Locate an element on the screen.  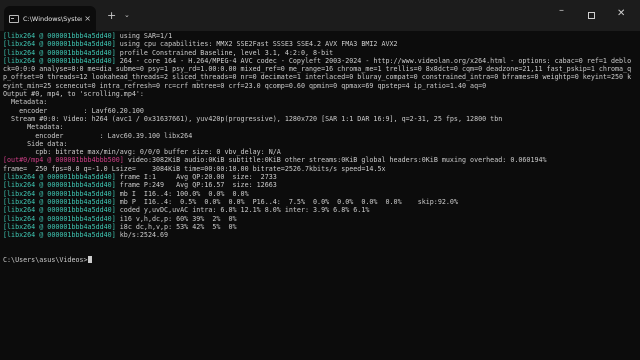
log-text: i16 v,h,dc,p: 60% 39% 2% 0% is located at coordinates (178, 218).